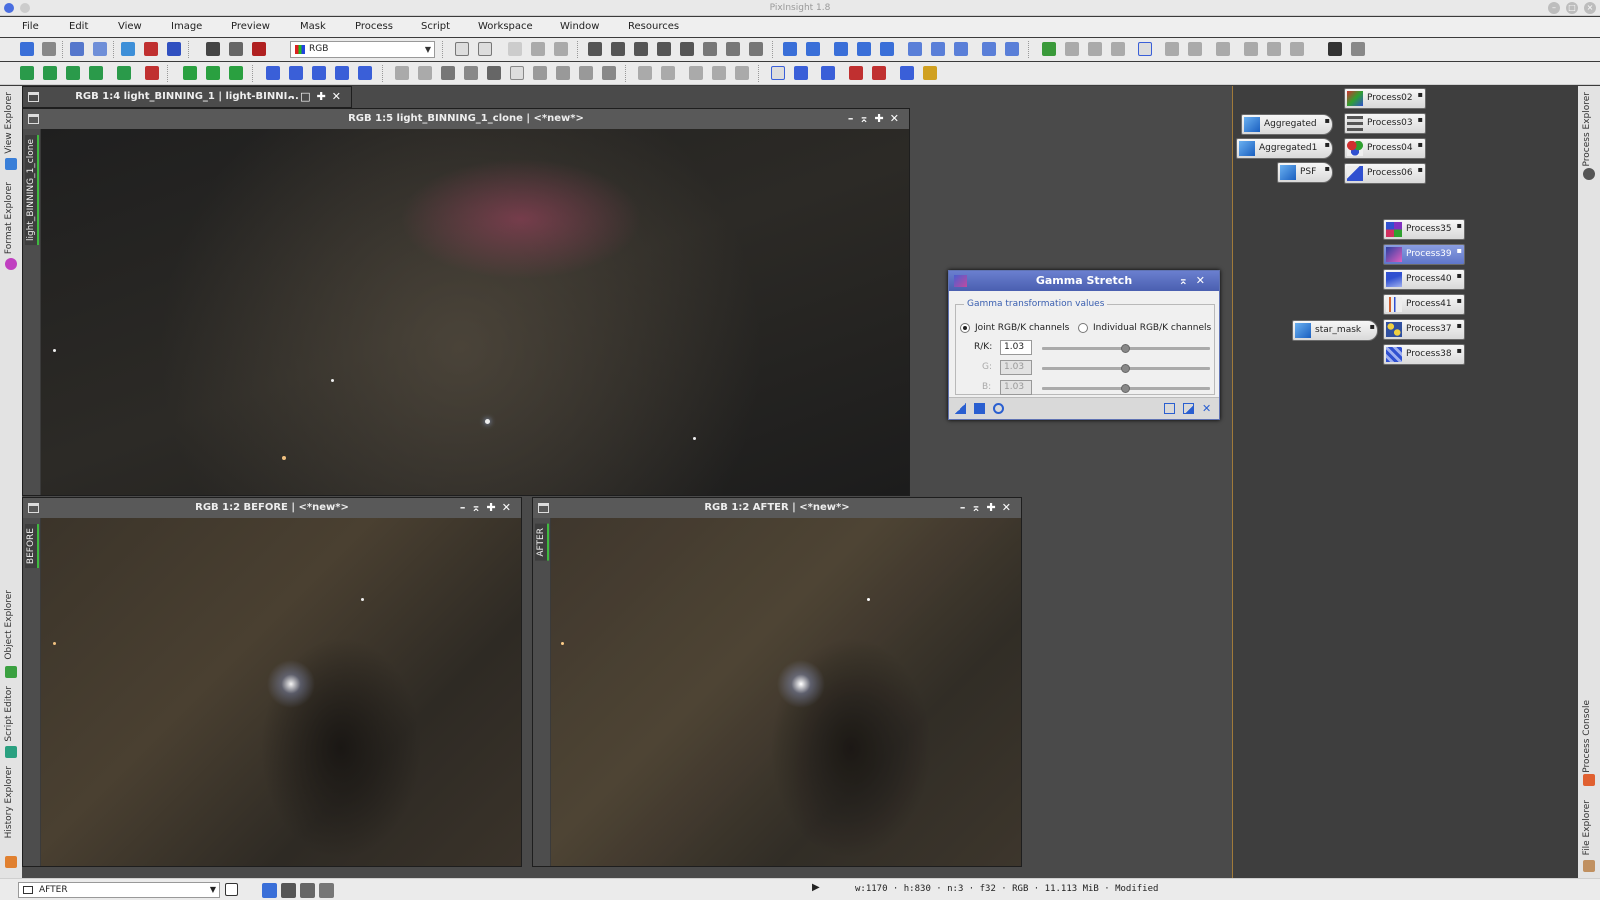 This screenshot has height=900, width=1600. Describe the element at coordinates (30, 26) in the screenshot. I see `menu-file: File` at that location.